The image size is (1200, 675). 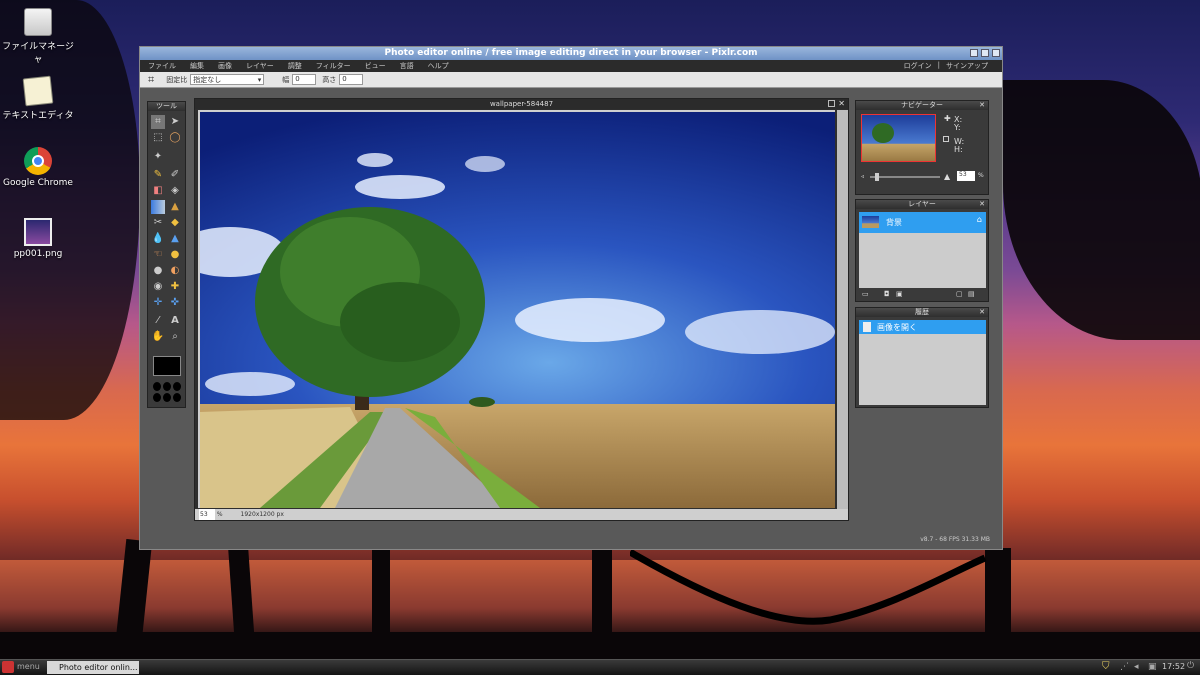 I want to click on vertical-scrollbar, so click(x=842, y=310).